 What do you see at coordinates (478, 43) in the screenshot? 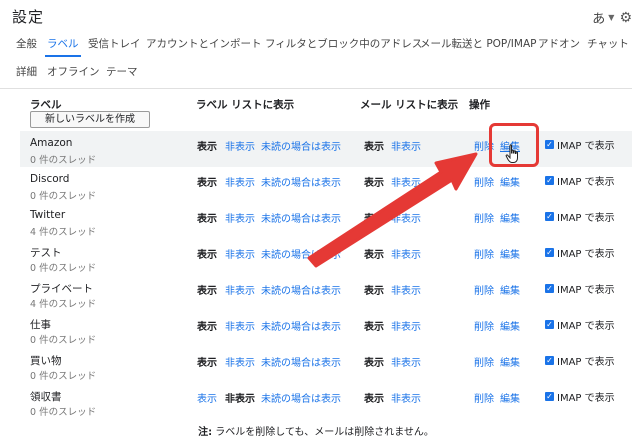
I see `tab-forwarding-pop-imap: メール転送と POP/IMAP` at bounding box center [478, 43].